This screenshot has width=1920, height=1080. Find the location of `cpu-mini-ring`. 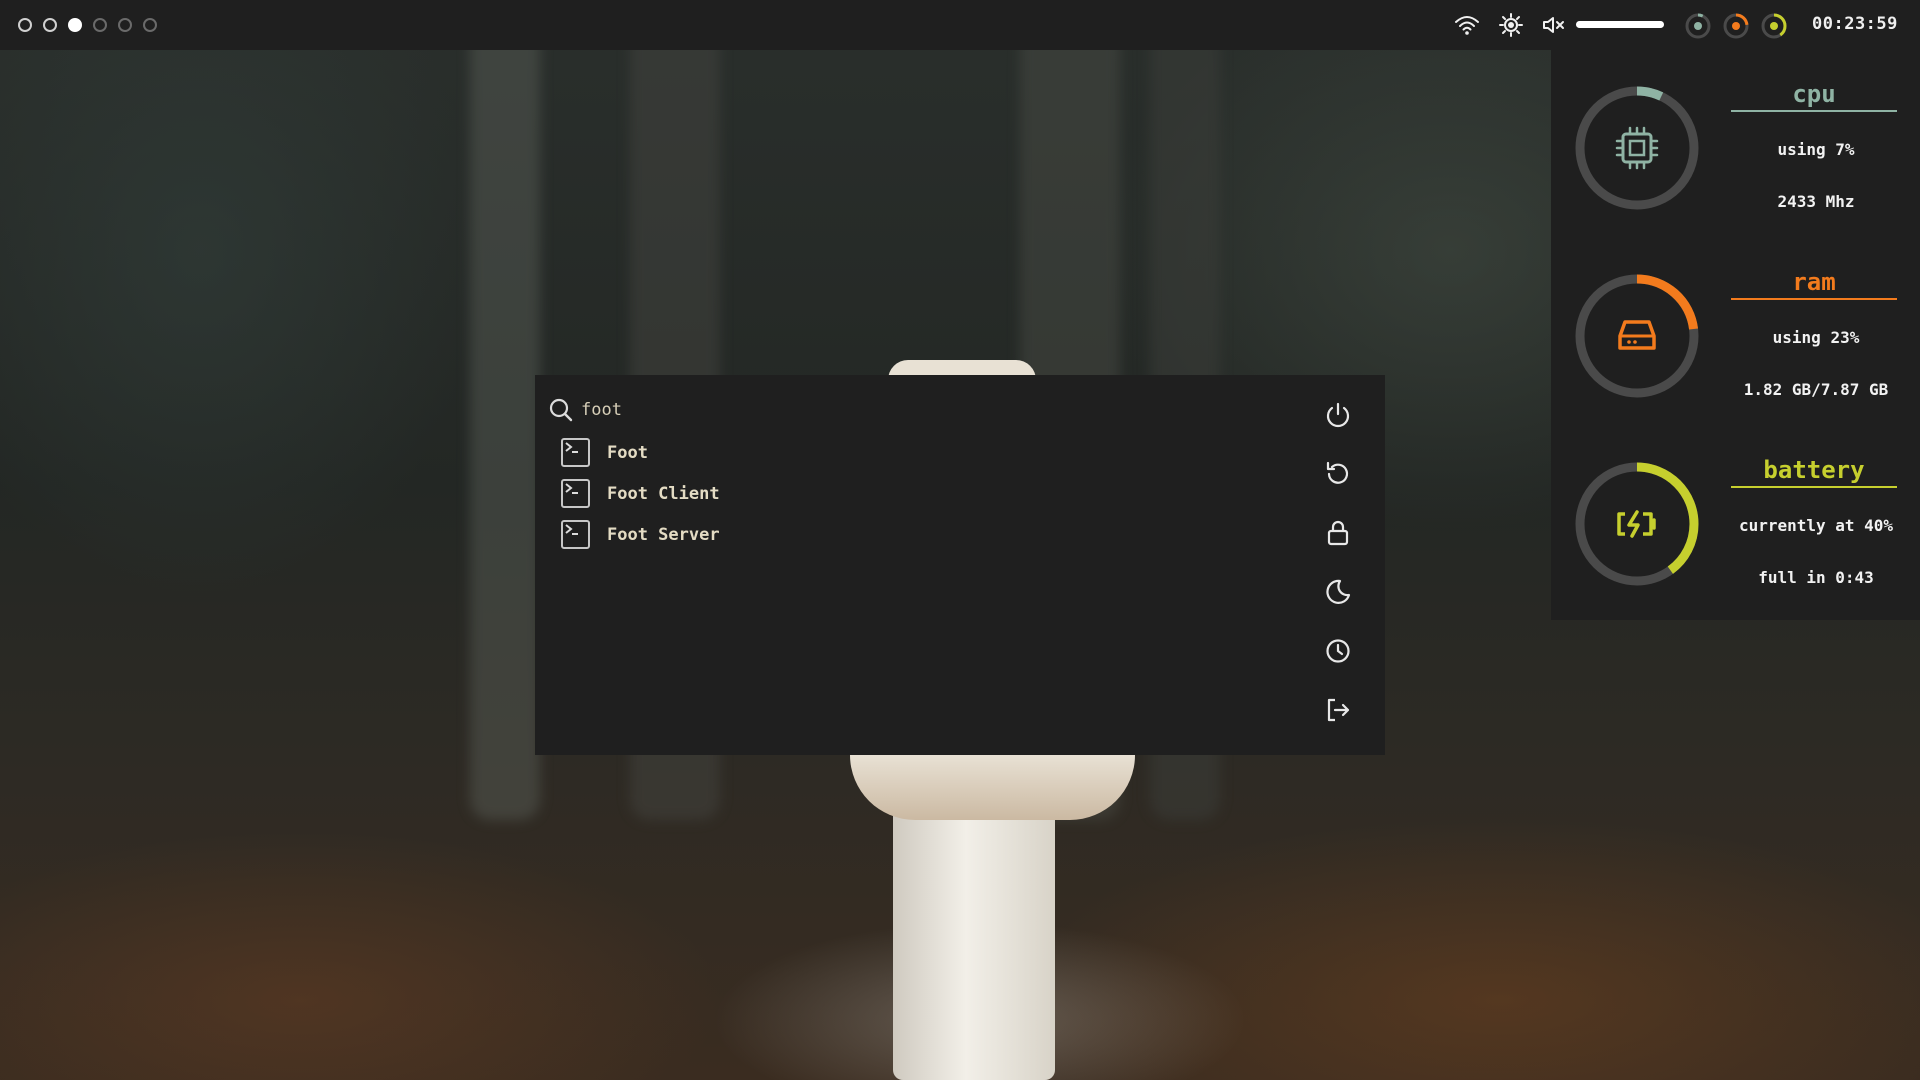

cpu-mini-ring is located at coordinates (1698, 26).